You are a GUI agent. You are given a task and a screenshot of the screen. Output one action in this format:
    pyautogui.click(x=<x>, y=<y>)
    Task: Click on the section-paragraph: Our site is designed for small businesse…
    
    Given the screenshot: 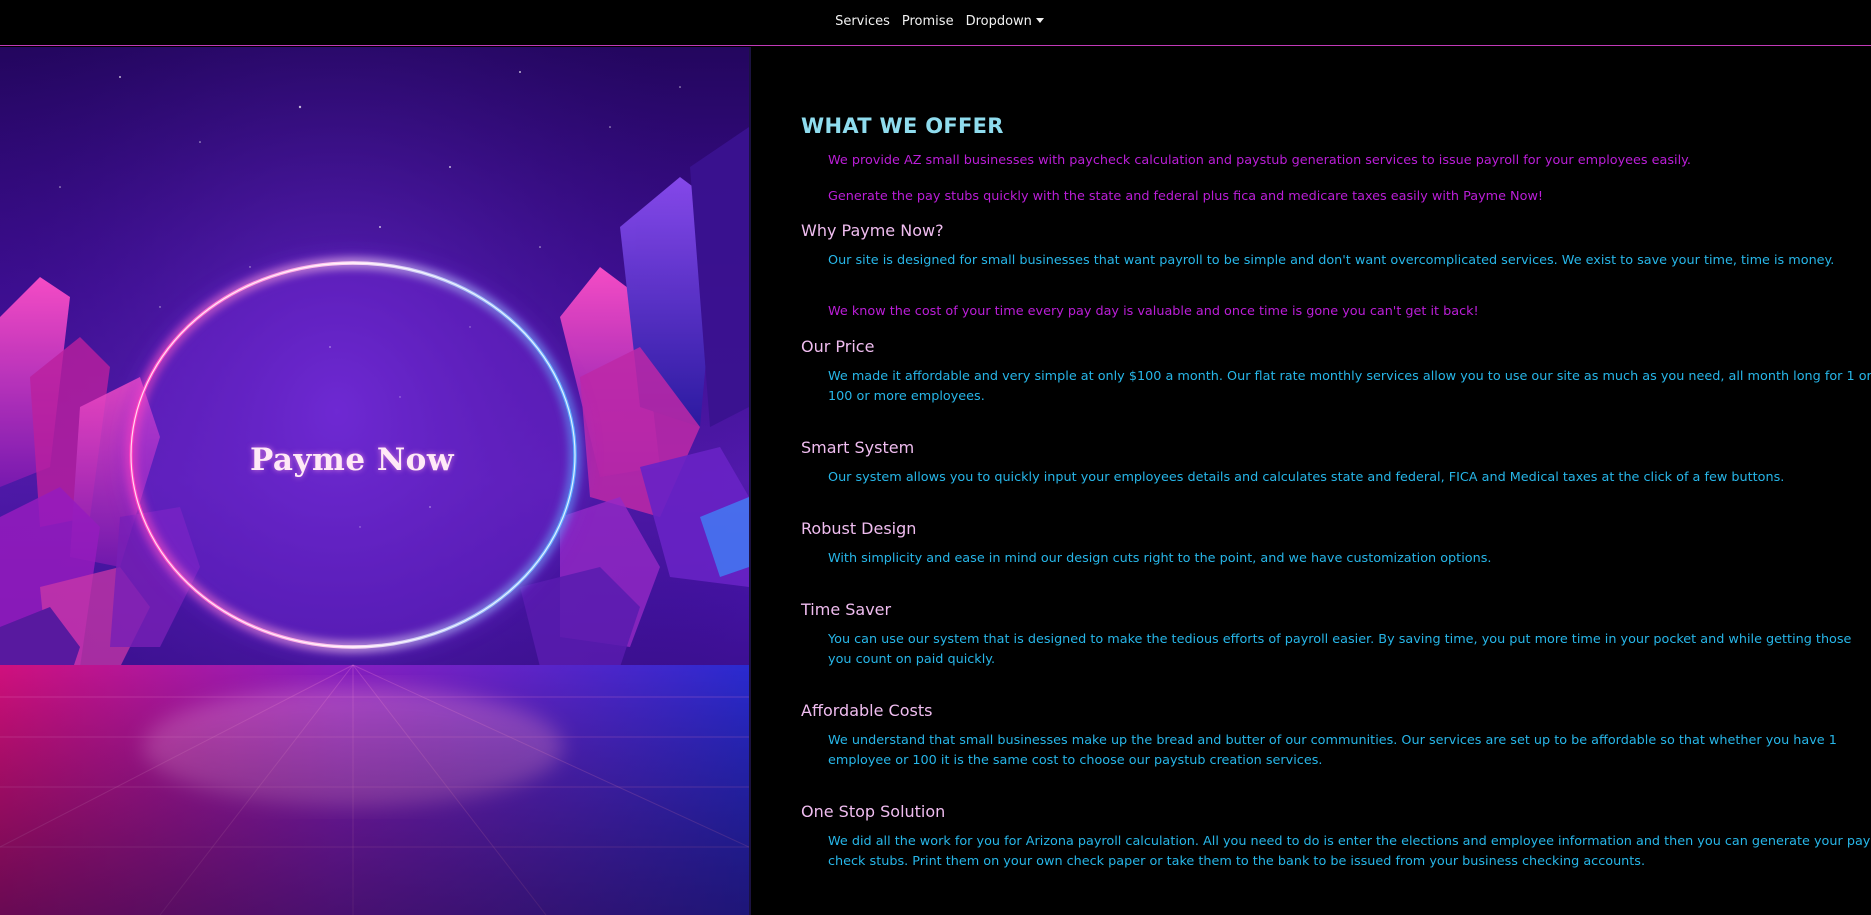 What is the action you would take?
    pyautogui.click(x=1331, y=260)
    